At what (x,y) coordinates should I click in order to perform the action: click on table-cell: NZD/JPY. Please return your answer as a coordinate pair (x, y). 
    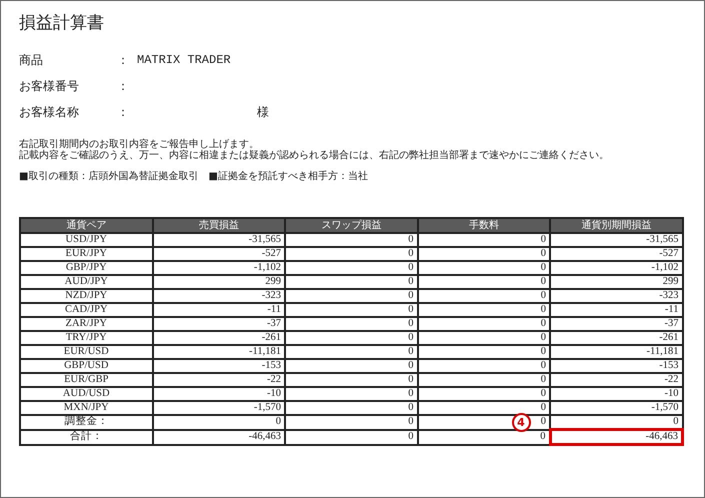
    Looking at the image, I should click on (86, 296).